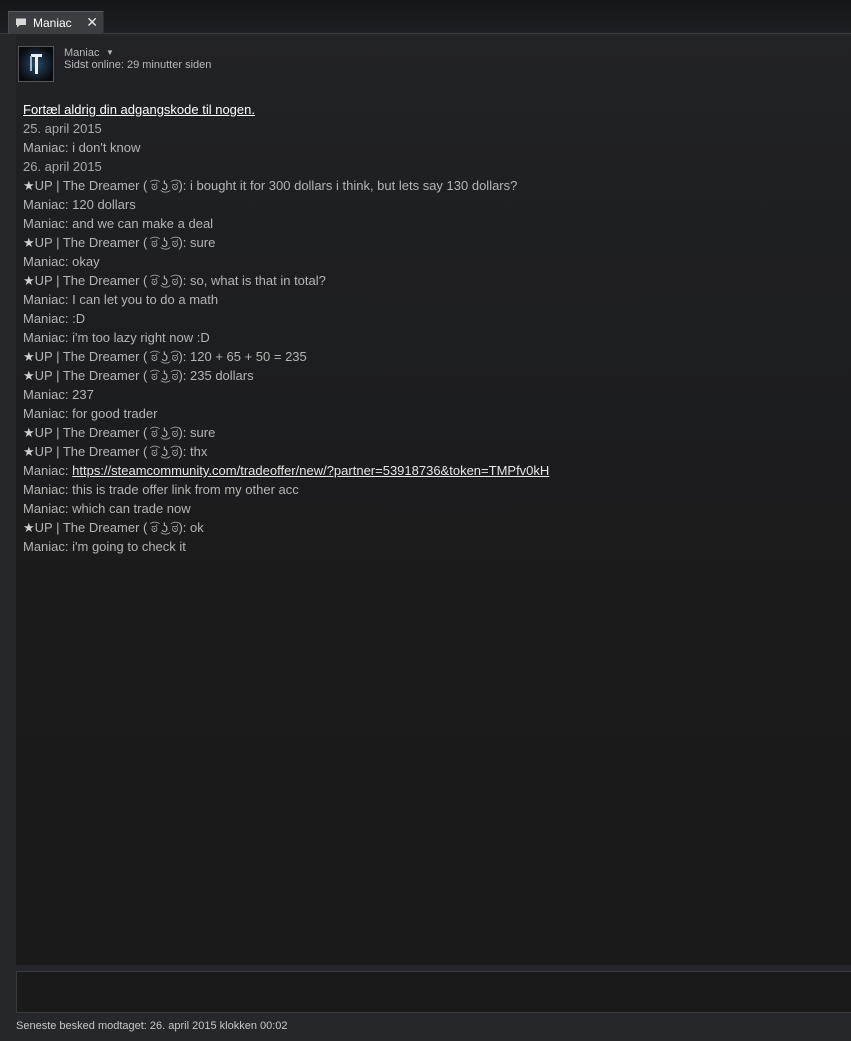 Image resolution: width=851 pixels, height=1041 pixels. I want to click on chat-message: Maniac: okay, so click(61, 261).